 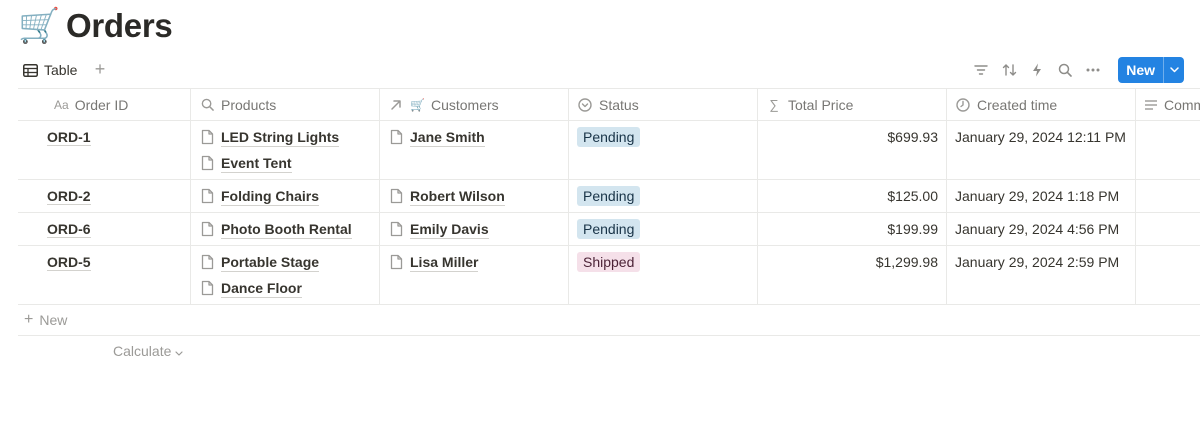 I want to click on column-label: Products, so click(x=249, y=104).